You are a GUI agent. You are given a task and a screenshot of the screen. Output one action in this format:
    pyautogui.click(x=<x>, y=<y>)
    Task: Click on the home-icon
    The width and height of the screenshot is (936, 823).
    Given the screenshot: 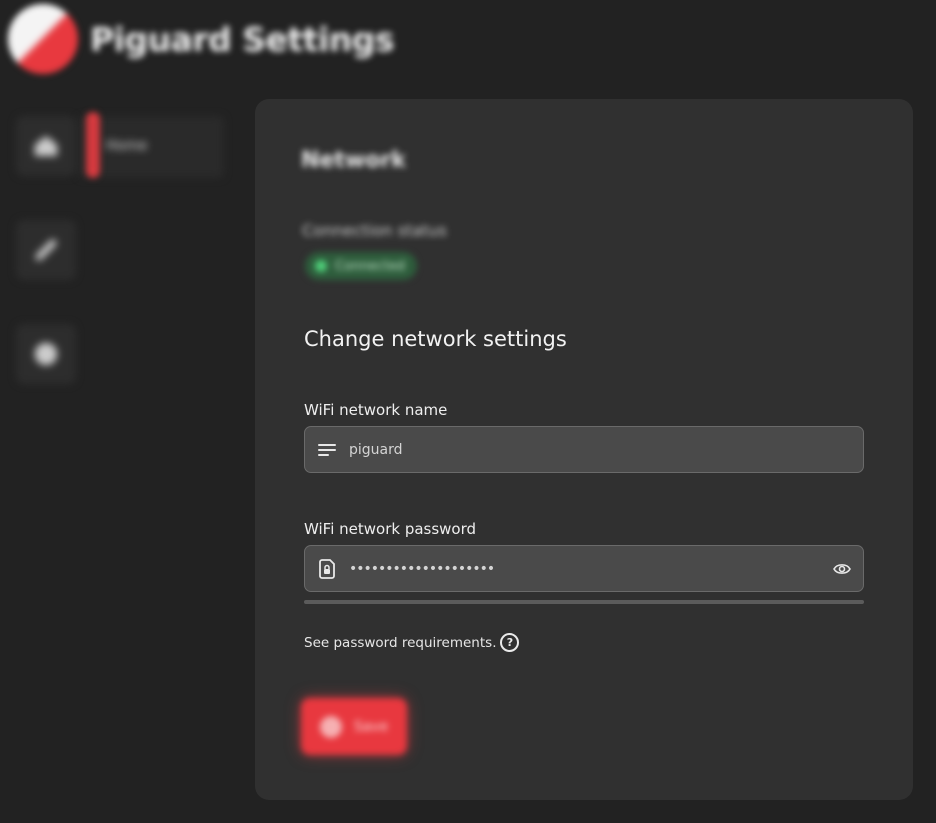 What is the action you would take?
    pyautogui.click(x=46, y=146)
    